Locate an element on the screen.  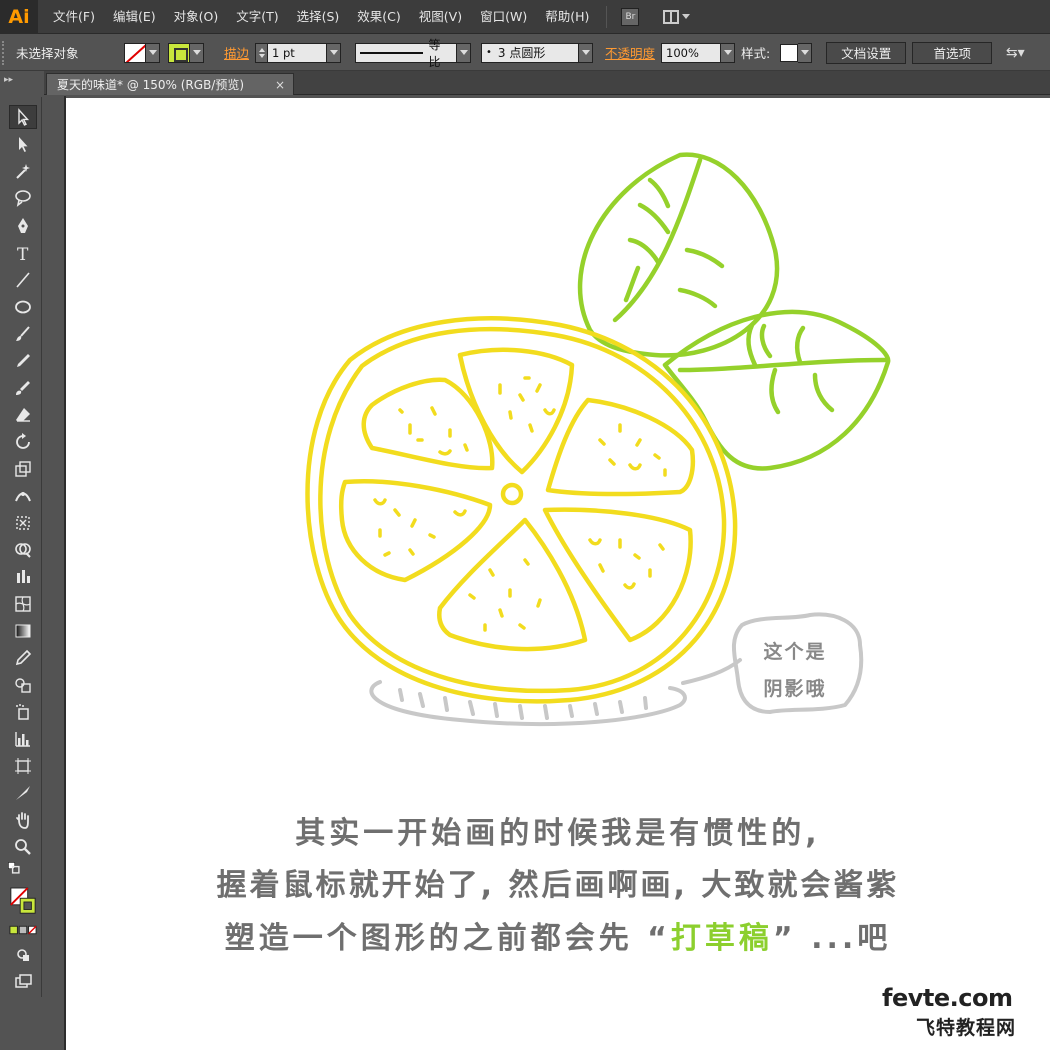
pulp-marks is located at coordinates (520, 504).